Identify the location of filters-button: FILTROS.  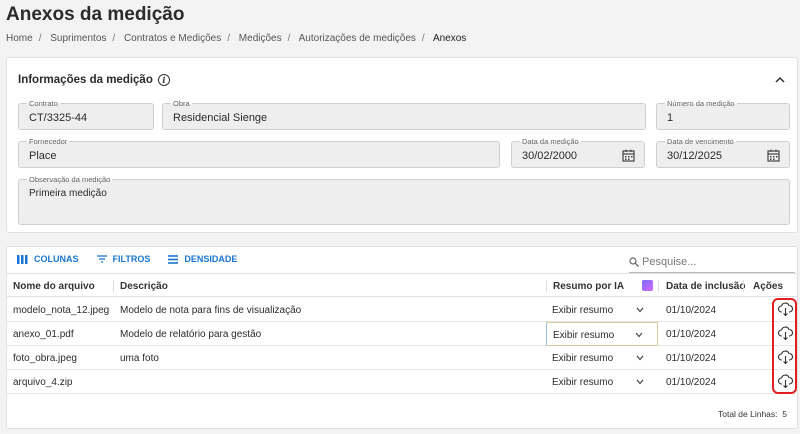
(123, 259).